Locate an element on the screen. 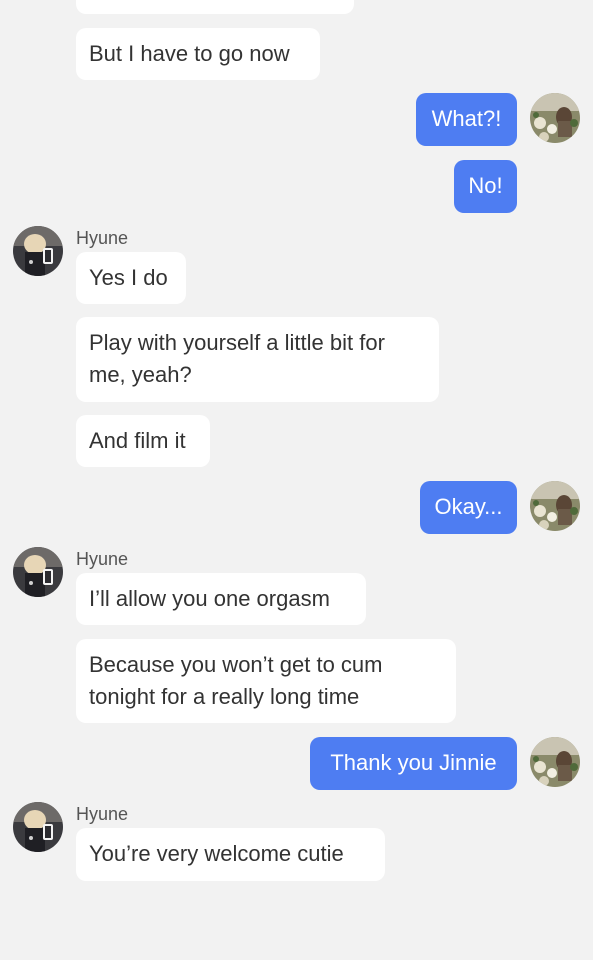 This screenshot has width=593, height=960. message-bubble-partial is located at coordinates (215, 7).